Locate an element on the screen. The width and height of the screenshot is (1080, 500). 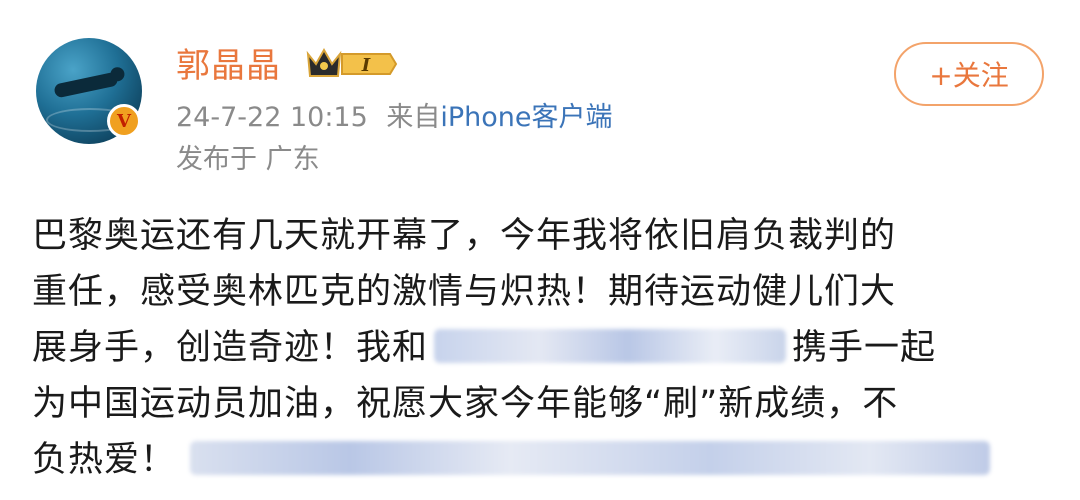
avatar-swimmer-figure is located at coordinates (86, 85).